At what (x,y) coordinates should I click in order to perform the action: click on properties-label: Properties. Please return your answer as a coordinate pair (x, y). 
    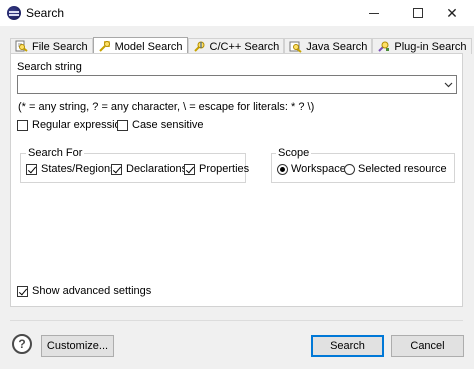
    Looking at the image, I should click on (224, 169).